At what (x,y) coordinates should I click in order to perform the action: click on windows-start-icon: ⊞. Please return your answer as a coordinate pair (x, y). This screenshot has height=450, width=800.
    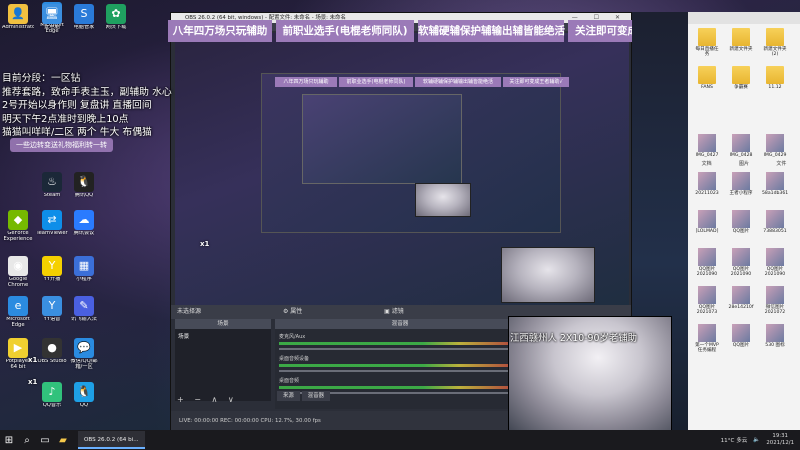
    Looking at the image, I should click on (9, 440).